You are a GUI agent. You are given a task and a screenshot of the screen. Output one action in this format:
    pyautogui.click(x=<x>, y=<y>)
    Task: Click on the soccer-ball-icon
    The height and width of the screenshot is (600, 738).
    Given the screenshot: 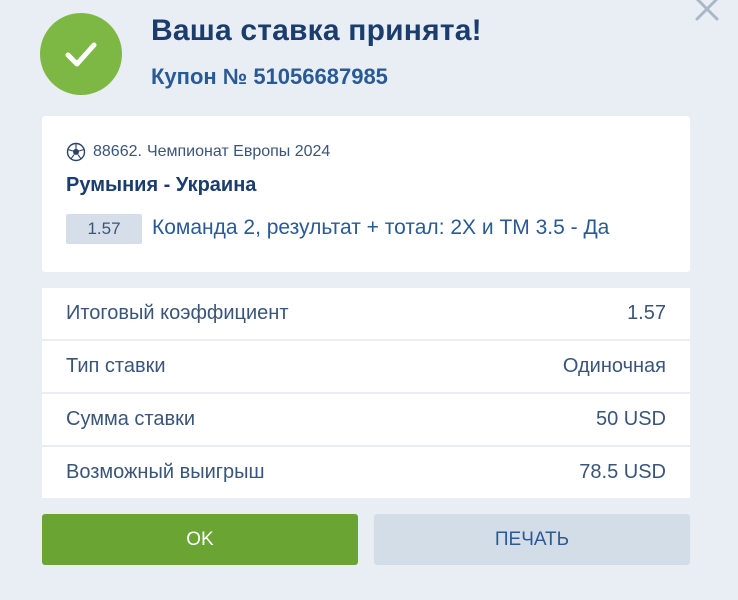 What is the action you would take?
    pyautogui.click(x=76, y=152)
    